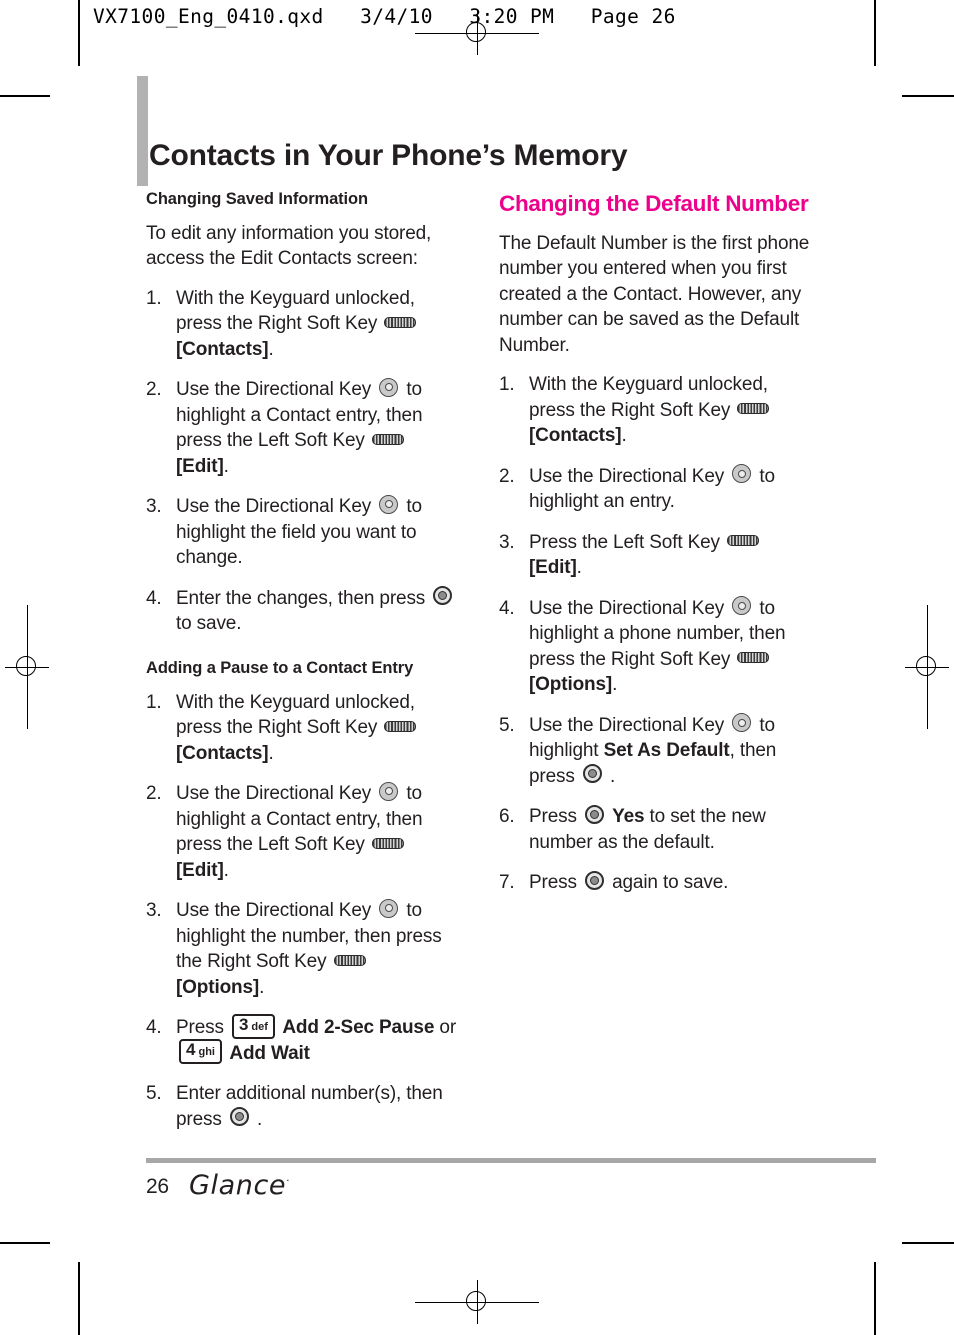 The width and height of the screenshot is (954, 1335). Describe the element at coordinates (288, 1180) in the screenshot. I see `footer-brand-logo-tm: ·` at that location.